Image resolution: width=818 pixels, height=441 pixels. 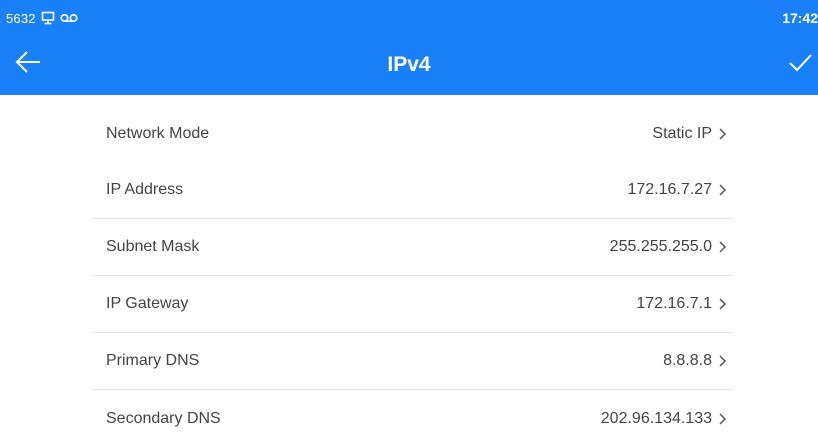 What do you see at coordinates (687, 360) in the screenshot?
I see `row-value: 8.8.8.8` at bounding box center [687, 360].